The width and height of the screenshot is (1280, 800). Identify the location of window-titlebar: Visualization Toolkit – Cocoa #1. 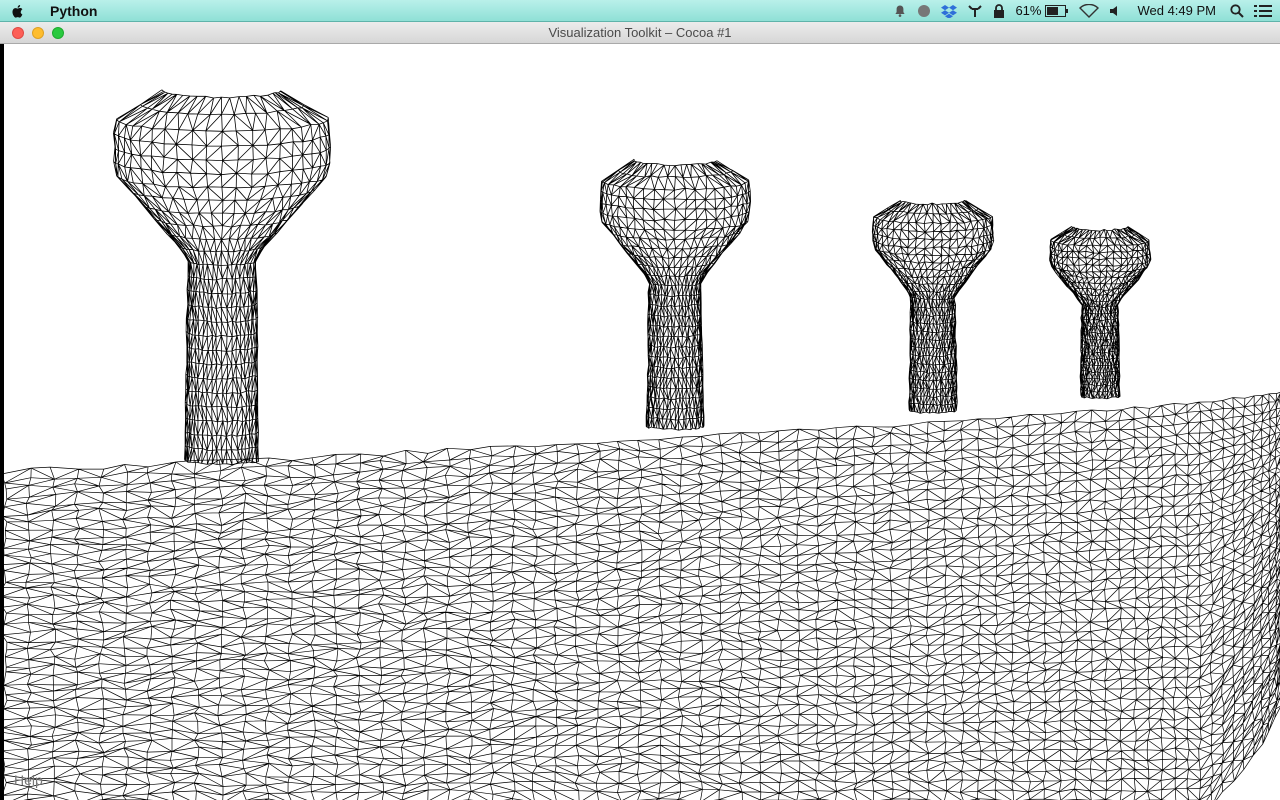
(640, 33).